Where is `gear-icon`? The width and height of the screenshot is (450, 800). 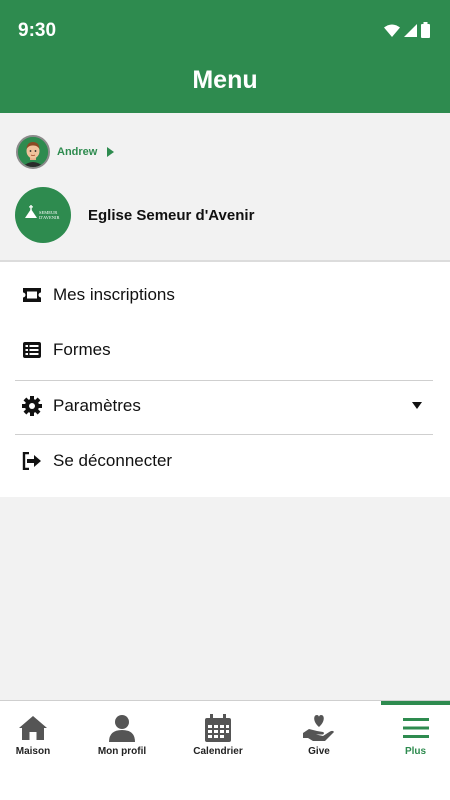
gear-icon is located at coordinates (32, 406).